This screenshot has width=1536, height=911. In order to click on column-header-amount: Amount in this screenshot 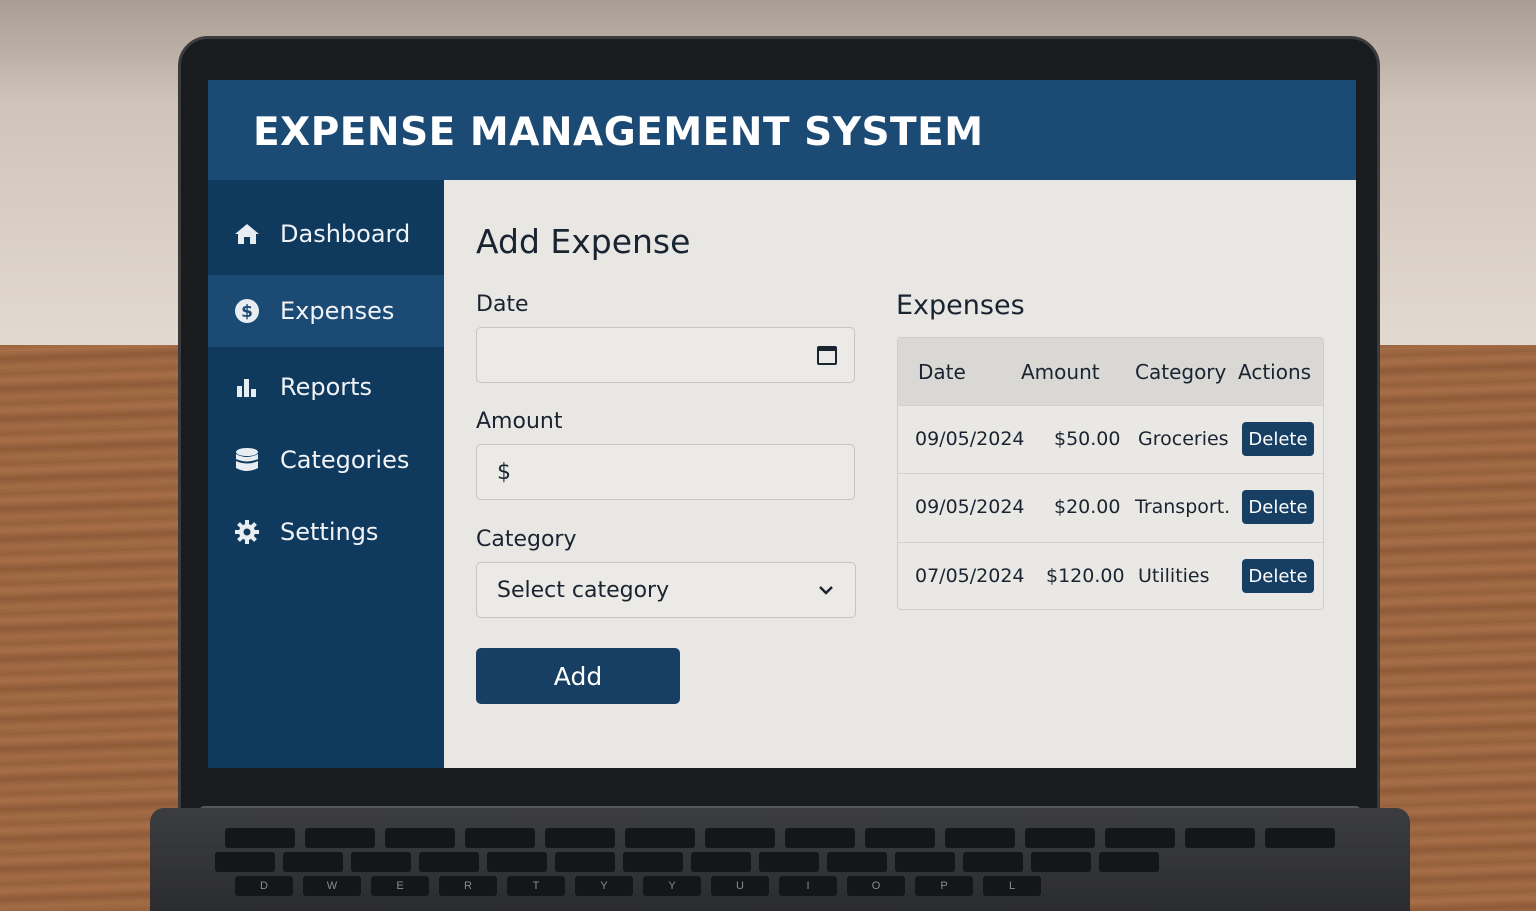, I will do `click(1060, 372)`.